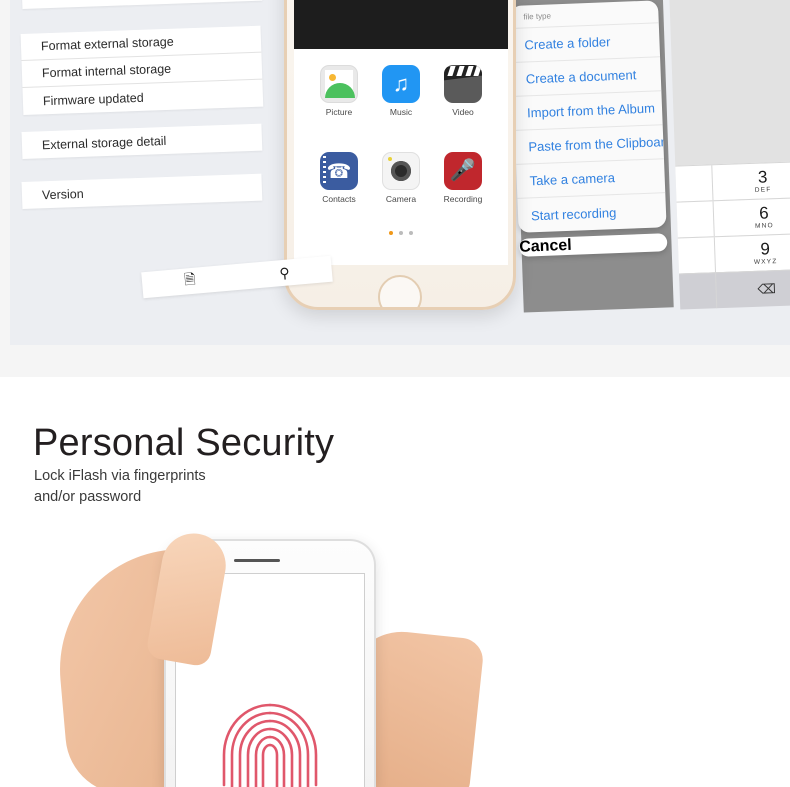 This screenshot has height=787, width=790. What do you see at coordinates (270, 745) in the screenshot?
I see `fingerprint-icon` at bounding box center [270, 745].